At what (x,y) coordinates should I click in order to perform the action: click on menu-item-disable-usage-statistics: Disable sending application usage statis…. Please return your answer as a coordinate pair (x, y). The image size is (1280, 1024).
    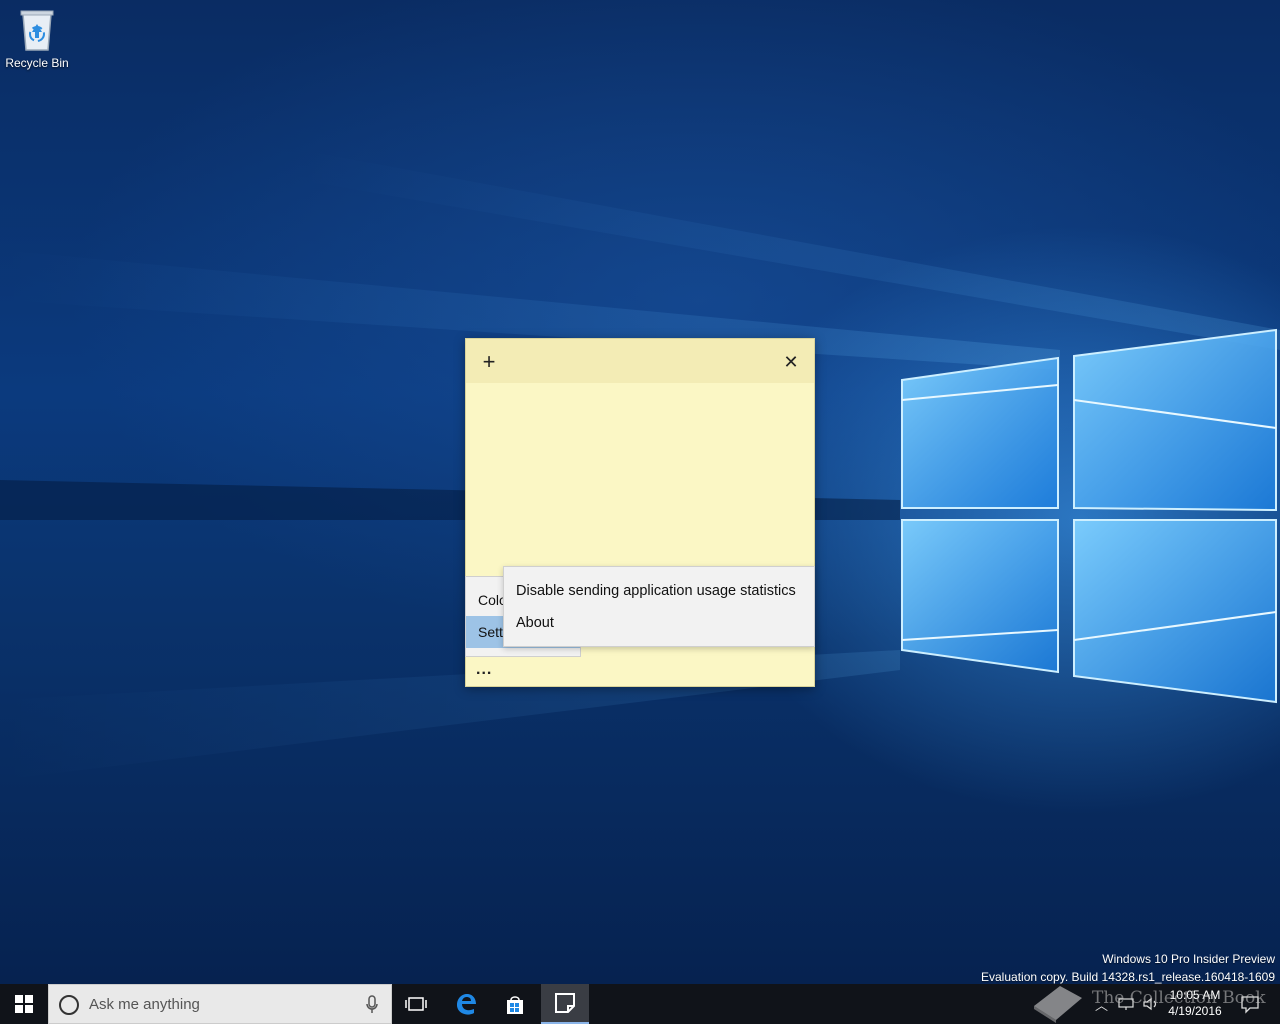
    Looking at the image, I should click on (659, 591).